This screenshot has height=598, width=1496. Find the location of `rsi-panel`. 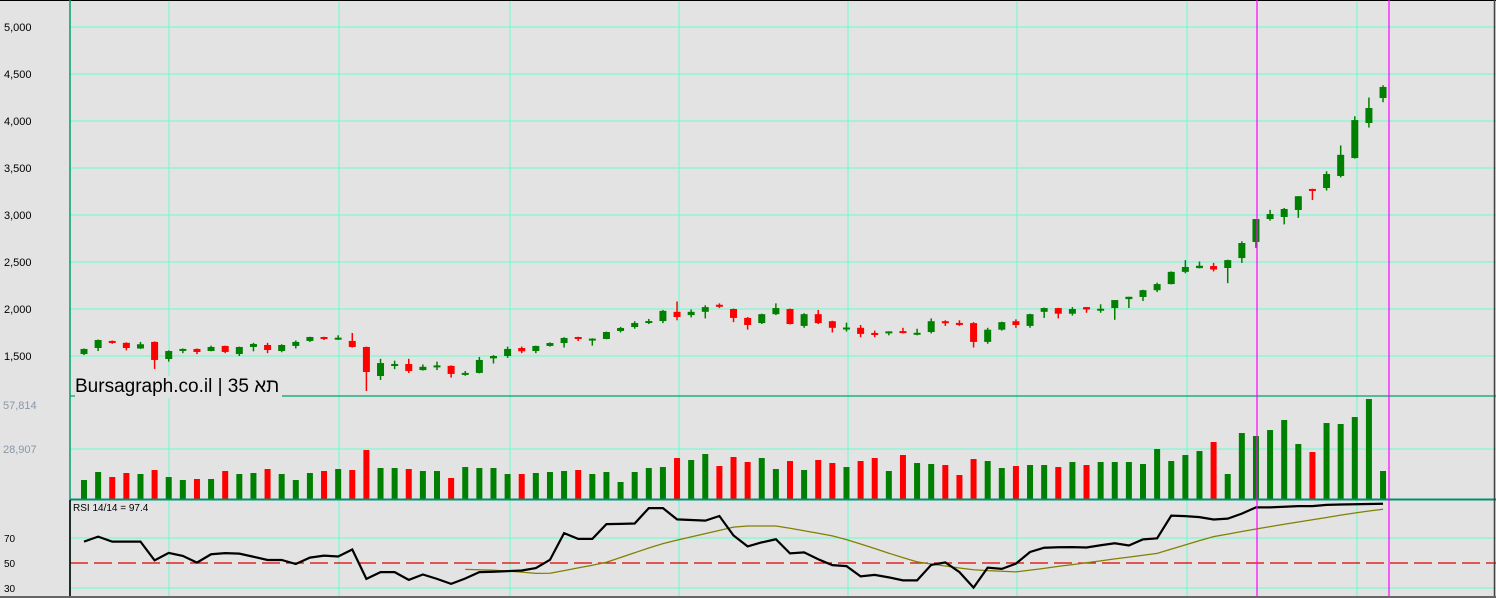

rsi-panel is located at coordinates (733, 546).